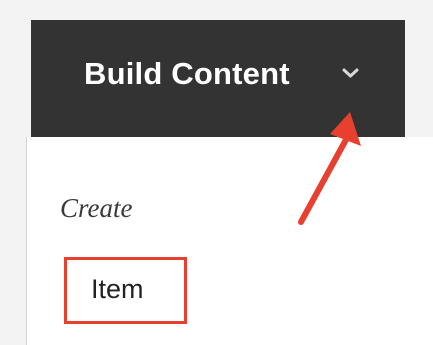 This screenshot has width=433, height=345. I want to click on create-section-heading: Create, so click(96, 208).